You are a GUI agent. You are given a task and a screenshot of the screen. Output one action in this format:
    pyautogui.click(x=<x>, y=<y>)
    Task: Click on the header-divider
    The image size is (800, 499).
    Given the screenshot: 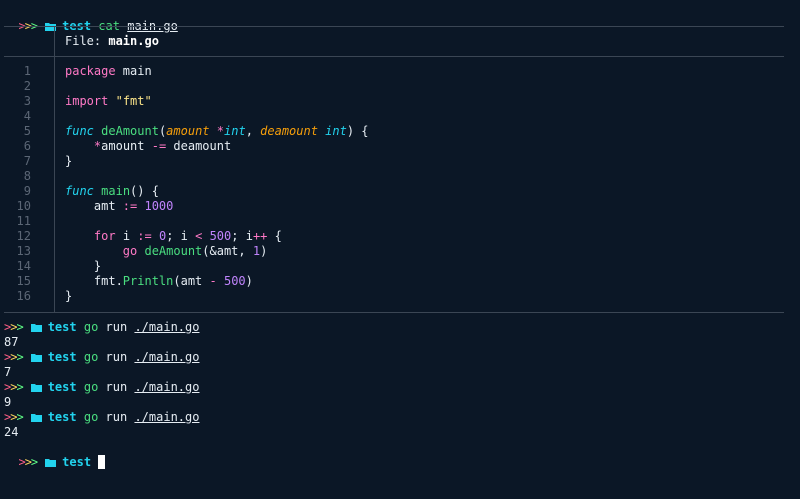 What is the action you would take?
    pyautogui.click(x=394, y=56)
    